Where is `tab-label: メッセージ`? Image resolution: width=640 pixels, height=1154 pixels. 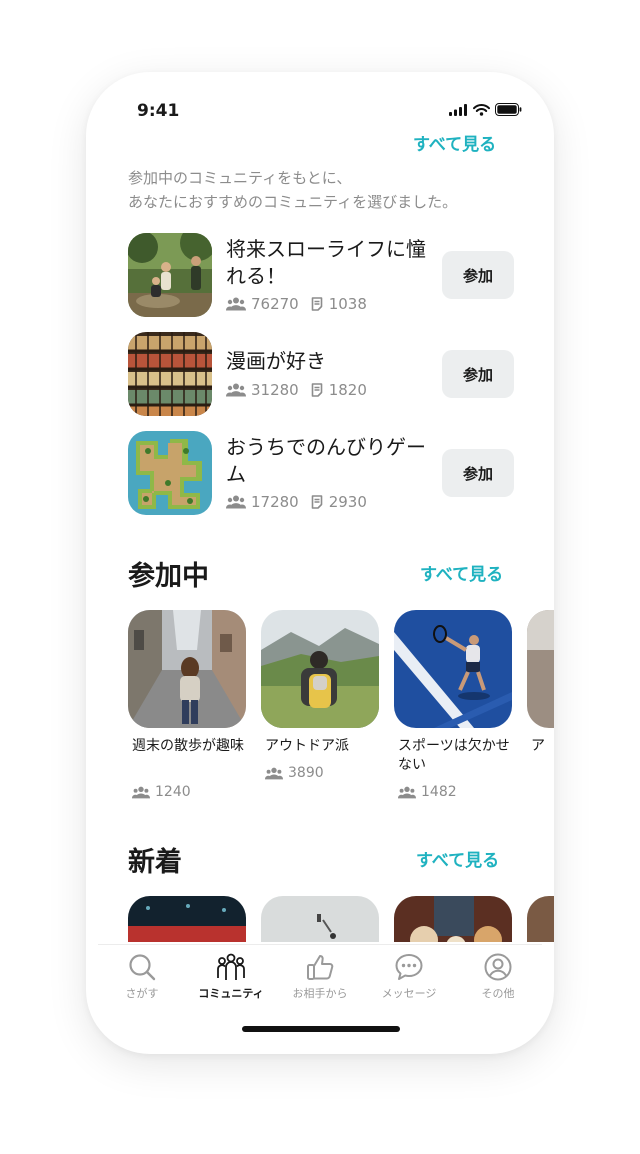
tab-label: メッセージ is located at coordinates (409, 993).